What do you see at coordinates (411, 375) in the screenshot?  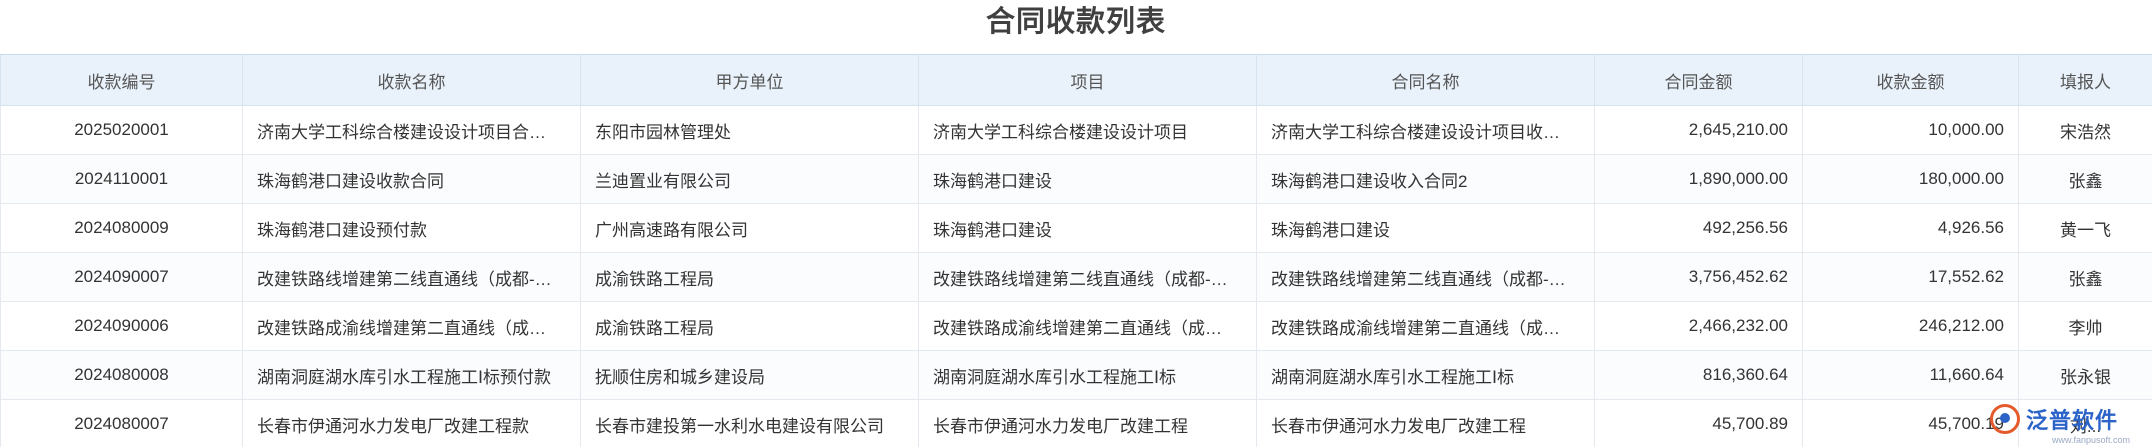 I see `cell-name: 湖南洞庭湖水库引水工程施工Ⅰ标预付款` at bounding box center [411, 375].